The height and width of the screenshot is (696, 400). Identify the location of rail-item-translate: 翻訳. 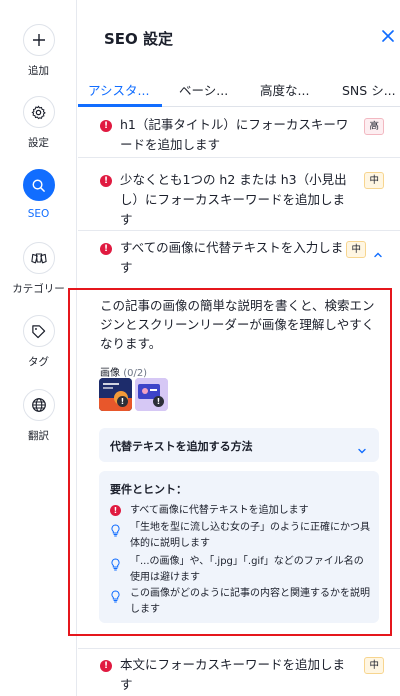
(38, 416).